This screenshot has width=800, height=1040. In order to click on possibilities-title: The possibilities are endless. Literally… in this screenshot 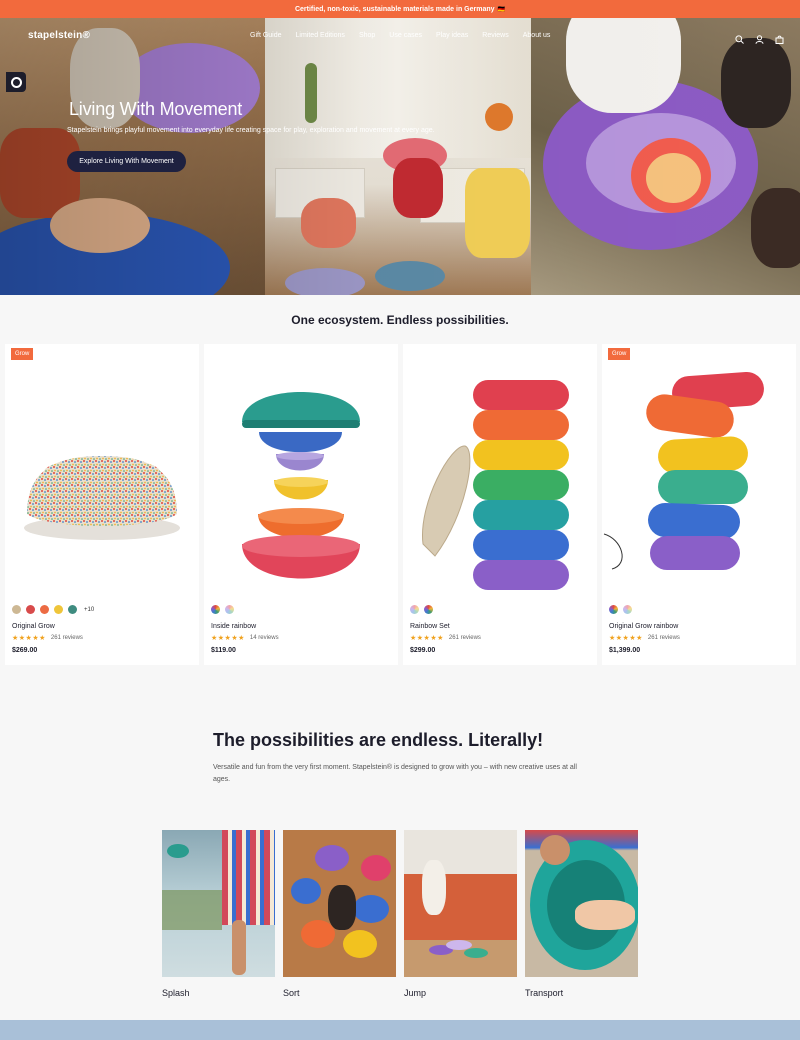, I will do `click(378, 740)`.